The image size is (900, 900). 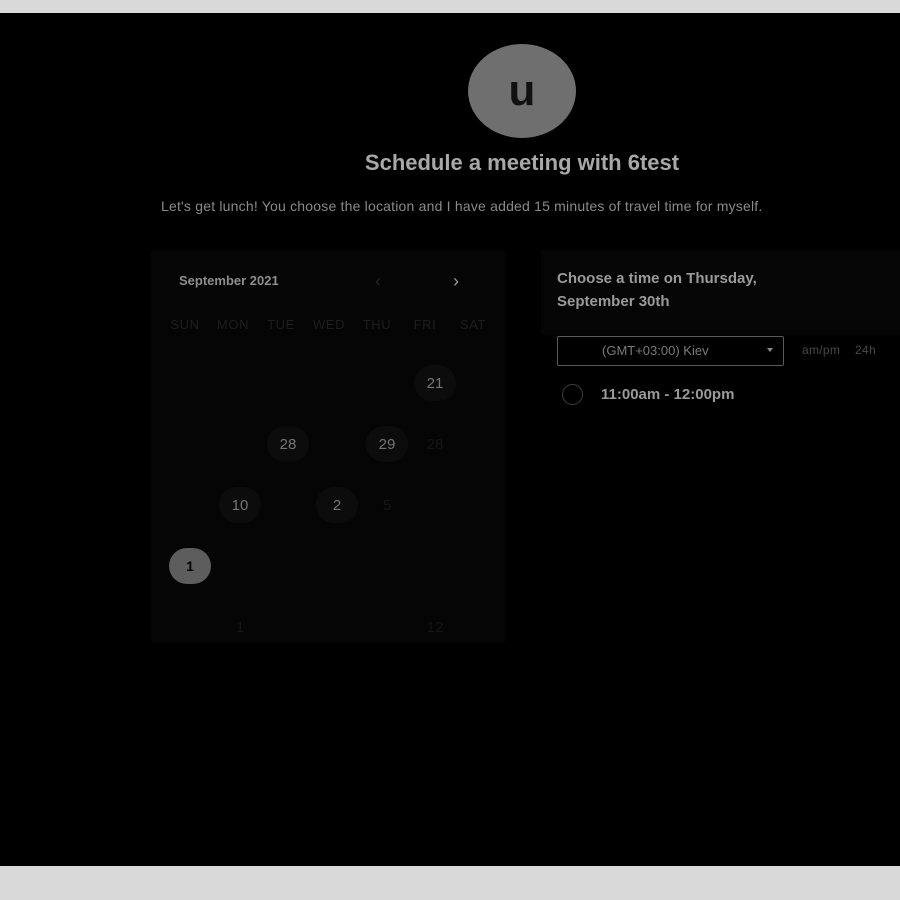 What do you see at coordinates (240, 505) in the screenshot?
I see `day-cell: 10` at bounding box center [240, 505].